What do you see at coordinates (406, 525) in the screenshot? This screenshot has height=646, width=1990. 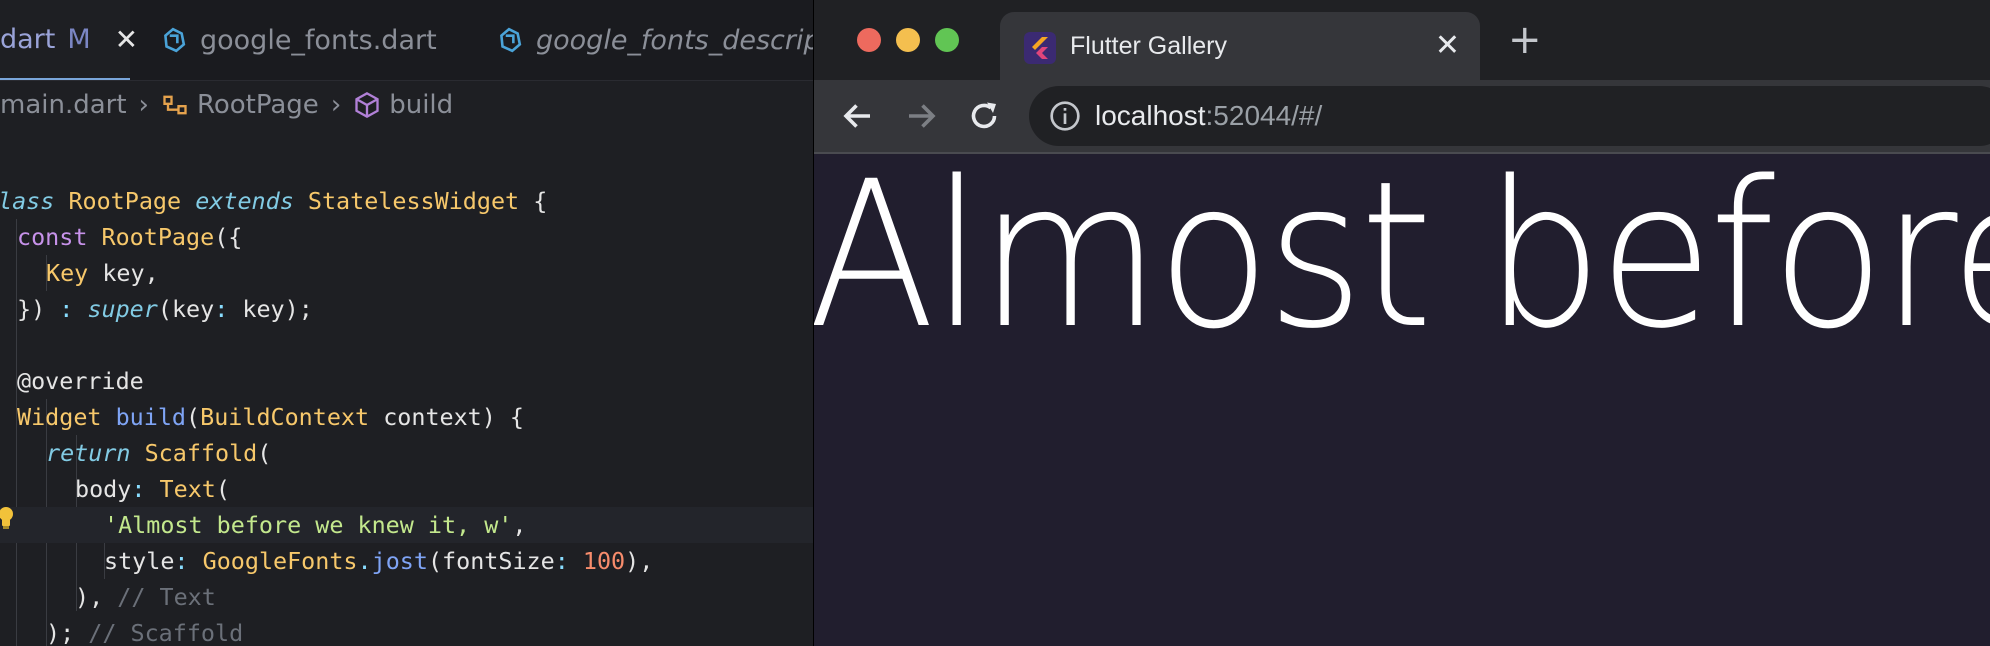 I see `code-line-current: 'Almost before we knew it, w',` at bounding box center [406, 525].